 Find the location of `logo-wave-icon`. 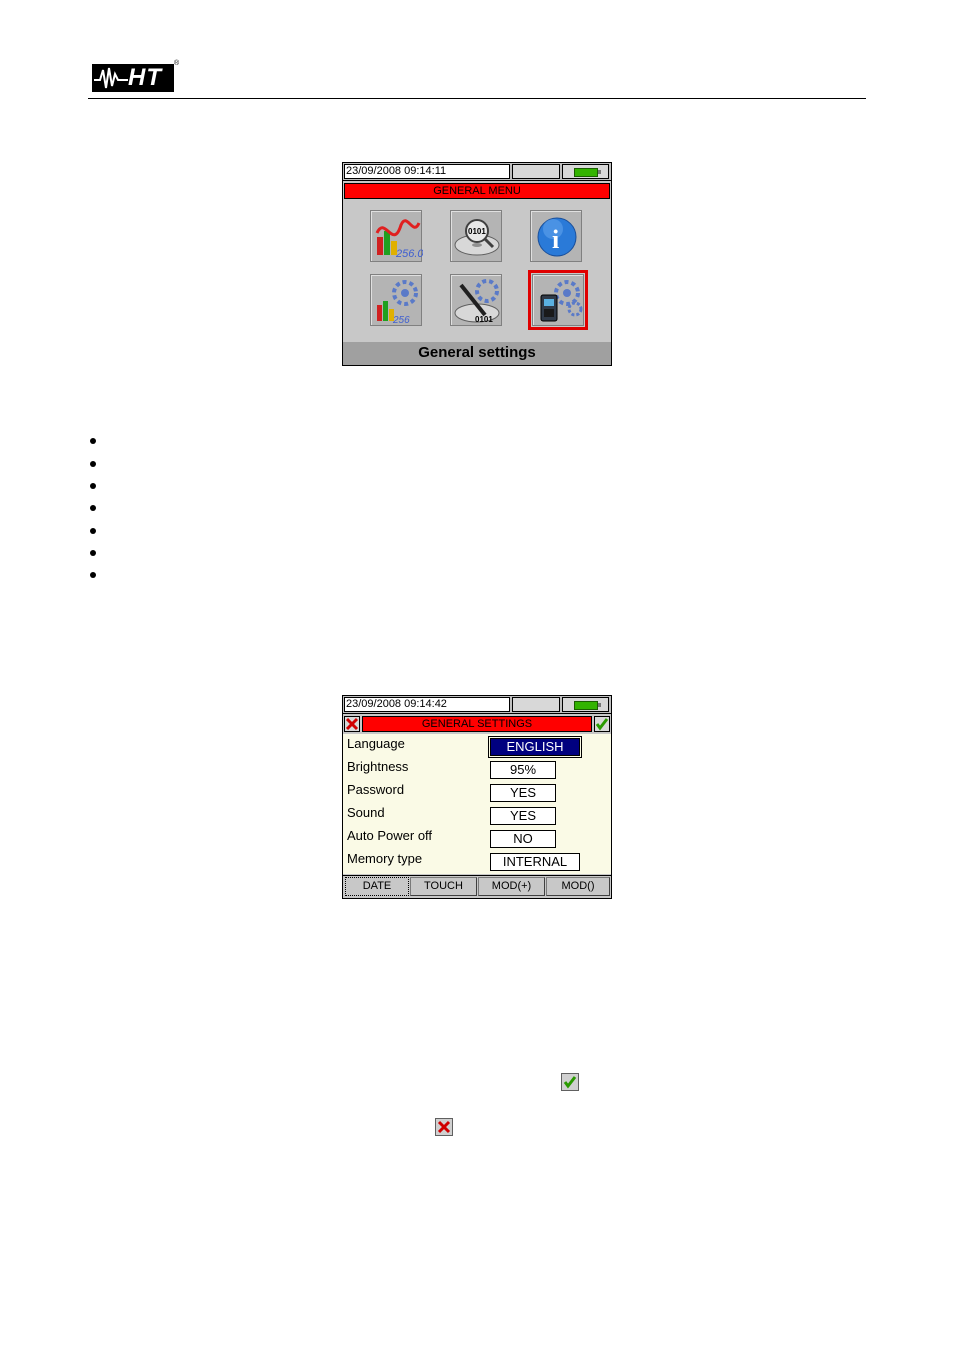

logo-wave-icon is located at coordinates (111, 78).